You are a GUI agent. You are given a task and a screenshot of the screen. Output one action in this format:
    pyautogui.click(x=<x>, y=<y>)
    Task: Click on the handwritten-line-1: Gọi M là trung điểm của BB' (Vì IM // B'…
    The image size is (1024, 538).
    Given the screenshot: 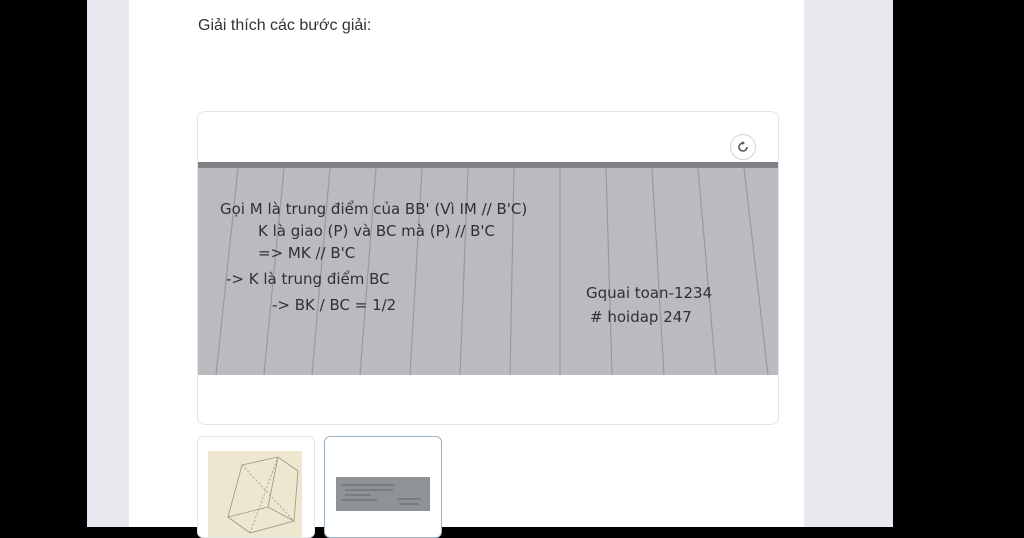 What is the action you would take?
    pyautogui.click(x=373, y=209)
    